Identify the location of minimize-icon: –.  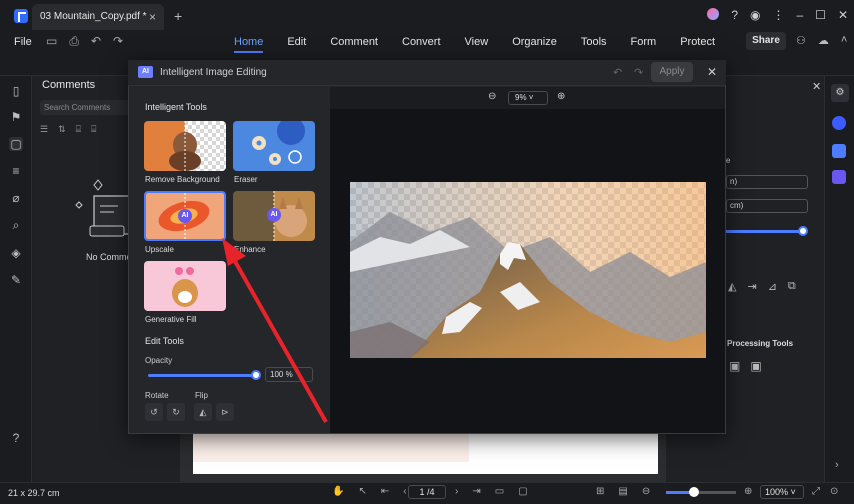
(799, 15).